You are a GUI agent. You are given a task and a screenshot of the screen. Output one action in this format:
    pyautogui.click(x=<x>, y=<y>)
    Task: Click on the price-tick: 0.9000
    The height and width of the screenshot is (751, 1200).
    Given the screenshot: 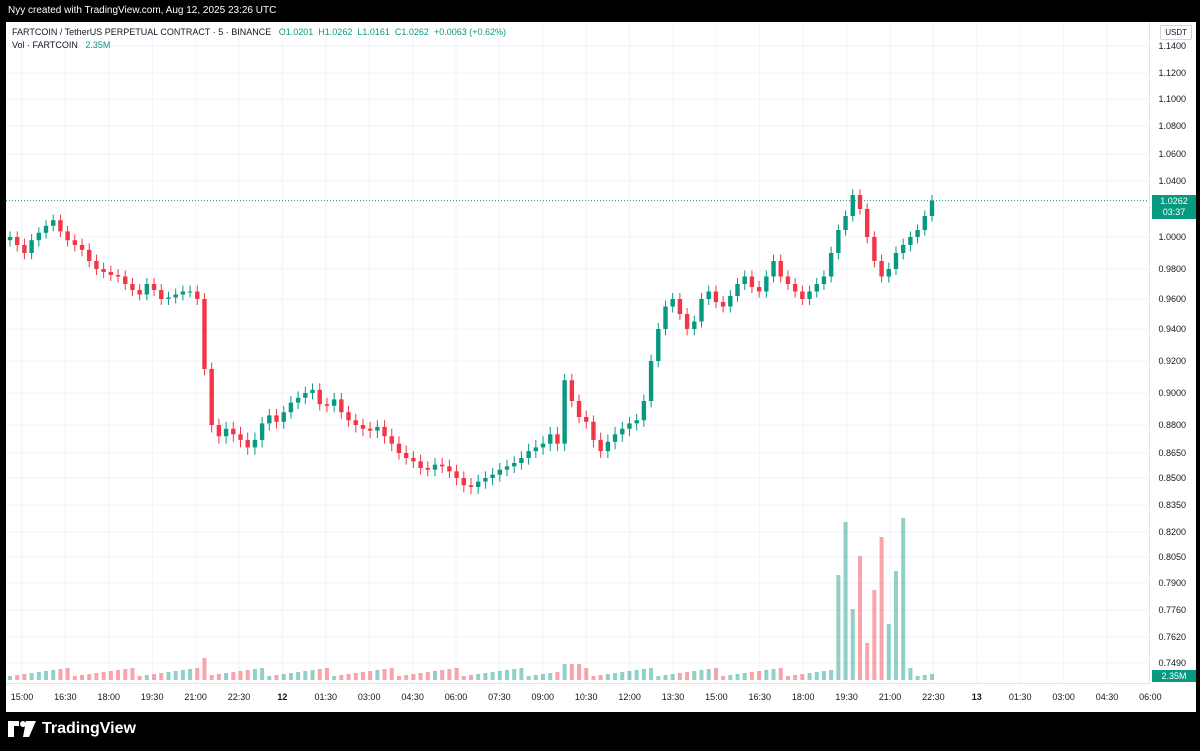 What is the action you would take?
    pyautogui.click(x=1172, y=393)
    